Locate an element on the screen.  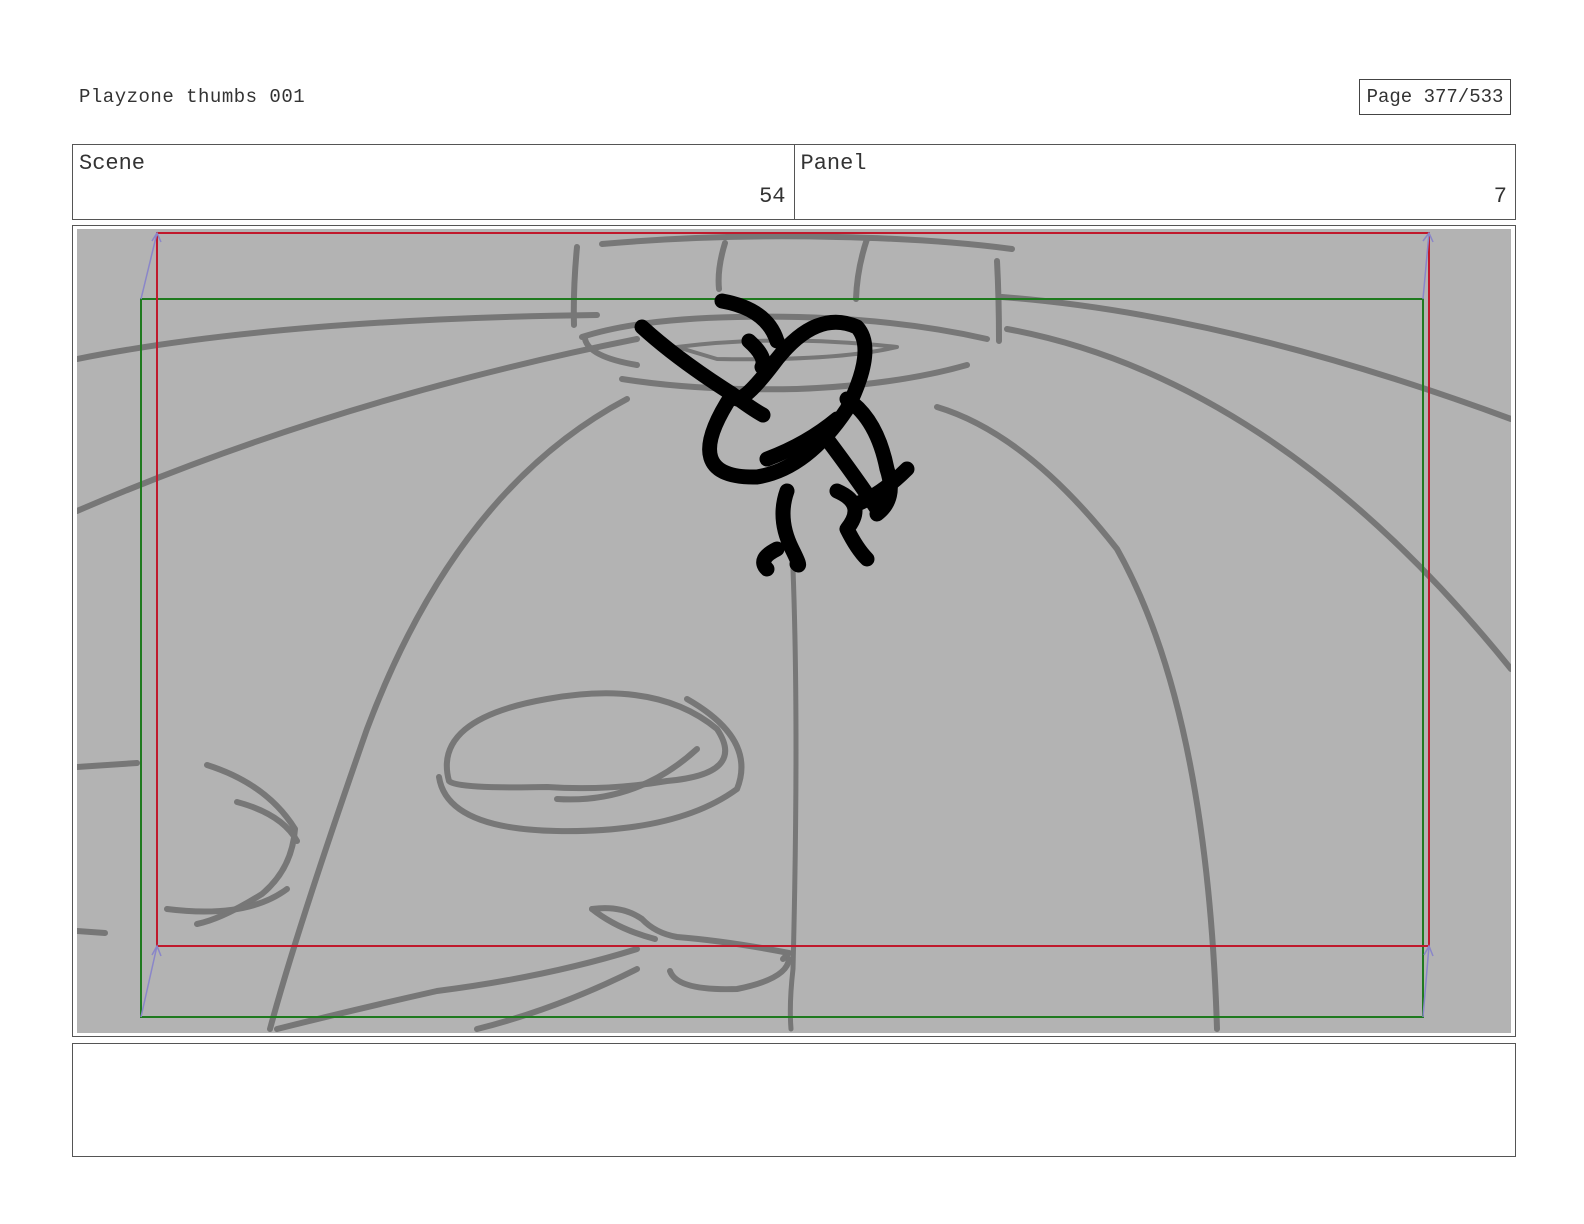
scene-panel-info-row: Scene 54 Panel 7 is located at coordinates (794, 182).